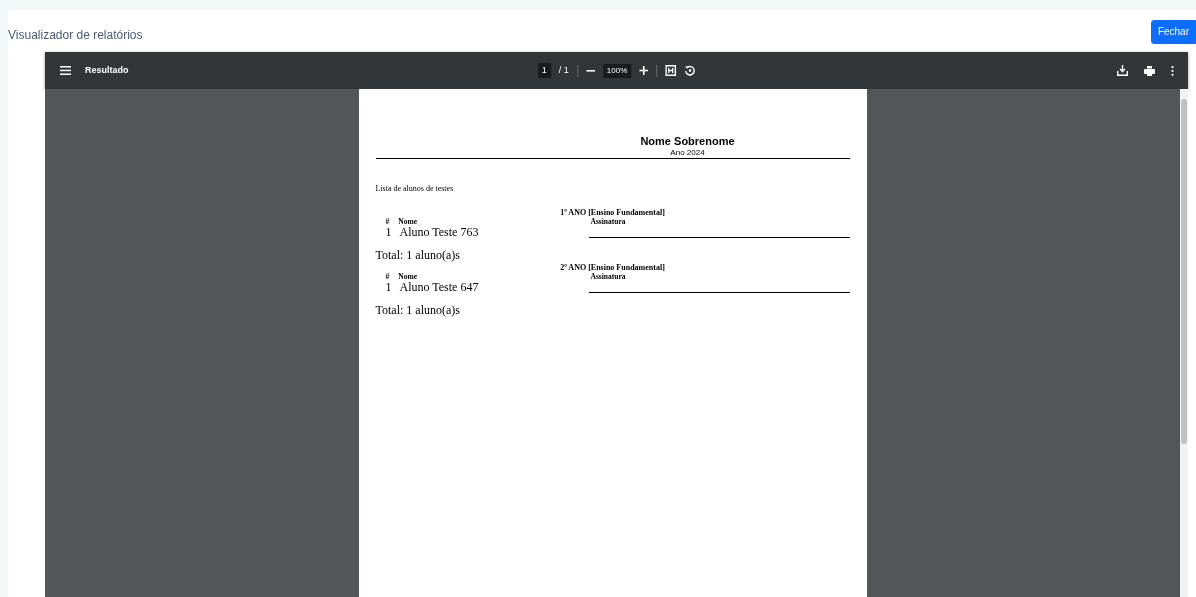  I want to click on print-icon, so click(1149, 70).